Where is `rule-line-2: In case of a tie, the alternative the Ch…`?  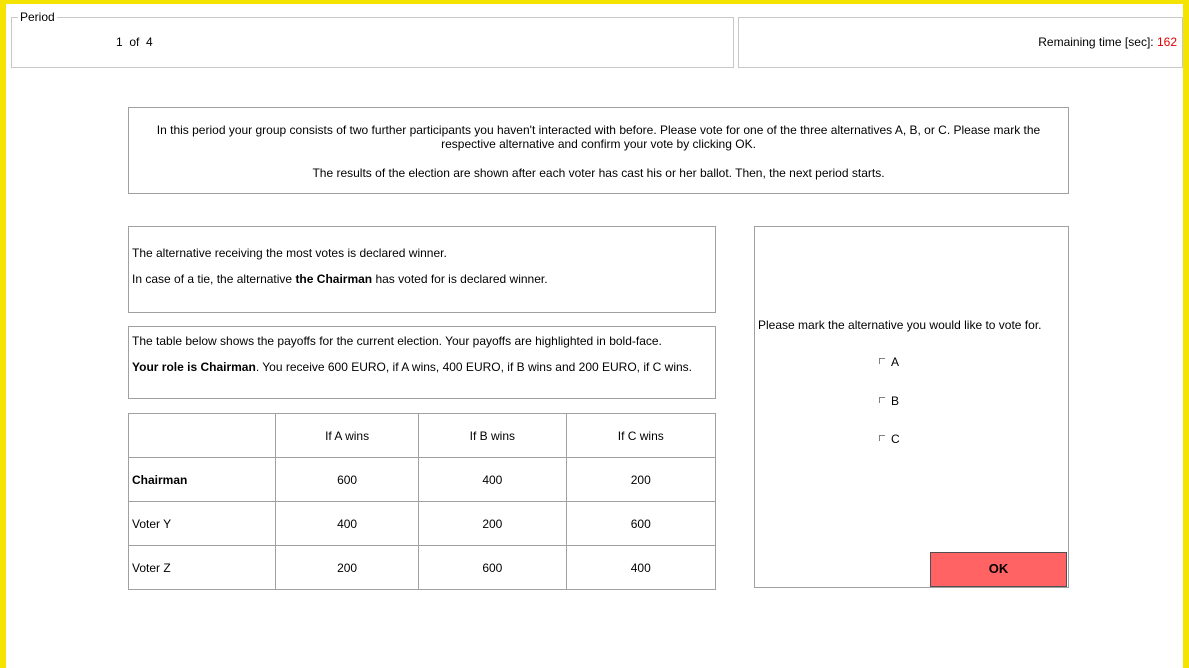 rule-line-2: In case of a tie, the alternative the Ch… is located at coordinates (423, 279).